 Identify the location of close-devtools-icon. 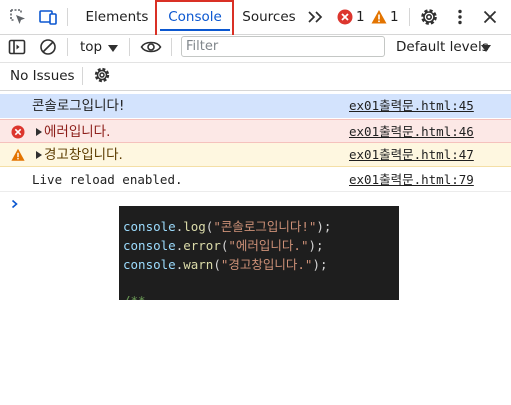
(490, 17).